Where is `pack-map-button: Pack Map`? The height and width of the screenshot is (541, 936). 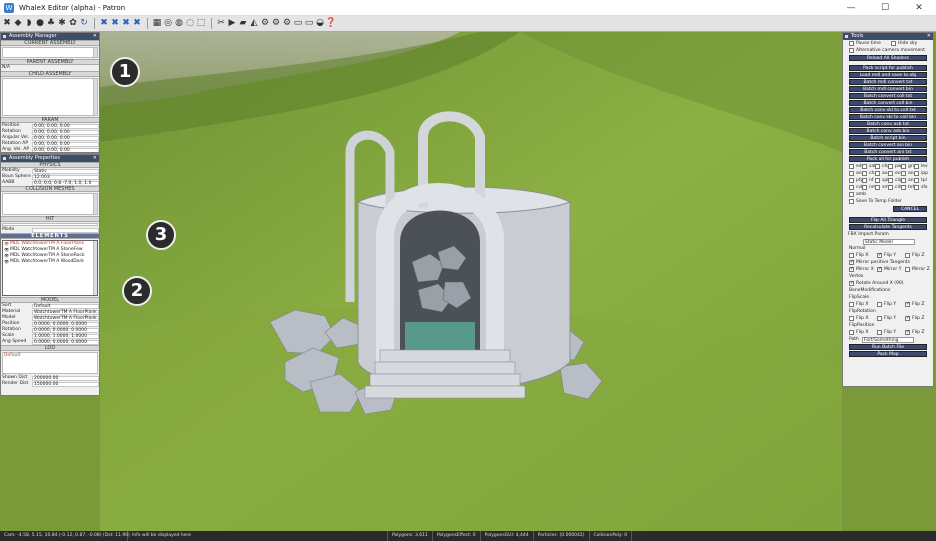
pack-map-button: Pack Map is located at coordinates (888, 354).